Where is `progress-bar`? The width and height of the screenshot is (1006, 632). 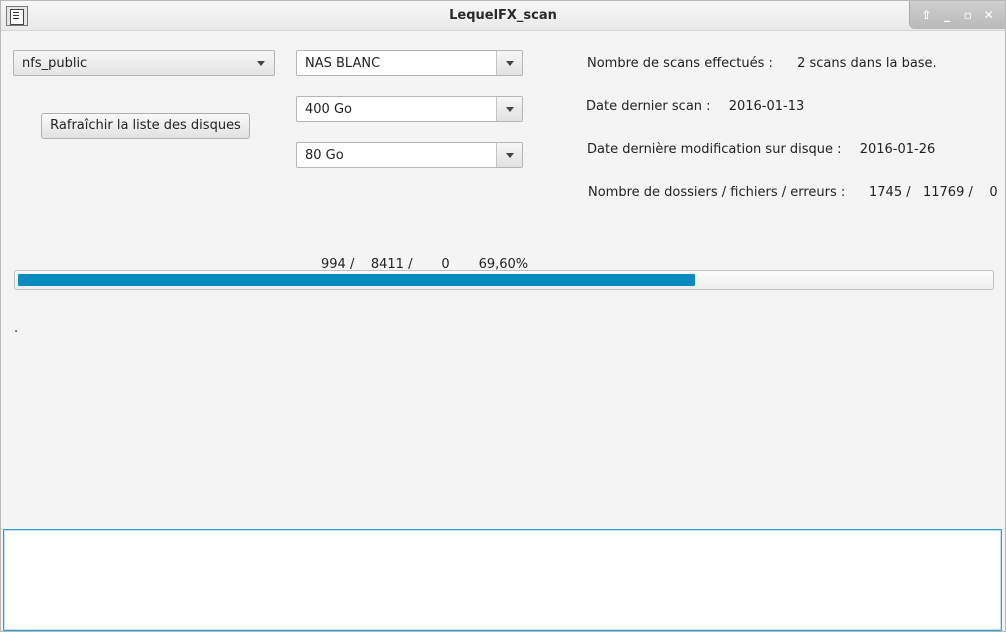 progress-bar is located at coordinates (504, 280).